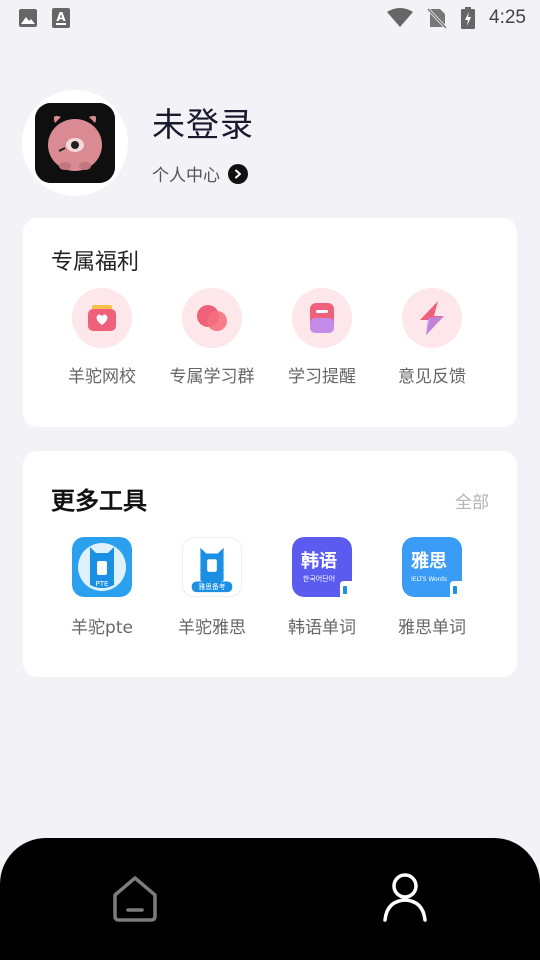 Image resolution: width=540 pixels, height=960 pixels. Describe the element at coordinates (322, 377) in the screenshot. I see `benefit-label: 学习提醒` at that location.